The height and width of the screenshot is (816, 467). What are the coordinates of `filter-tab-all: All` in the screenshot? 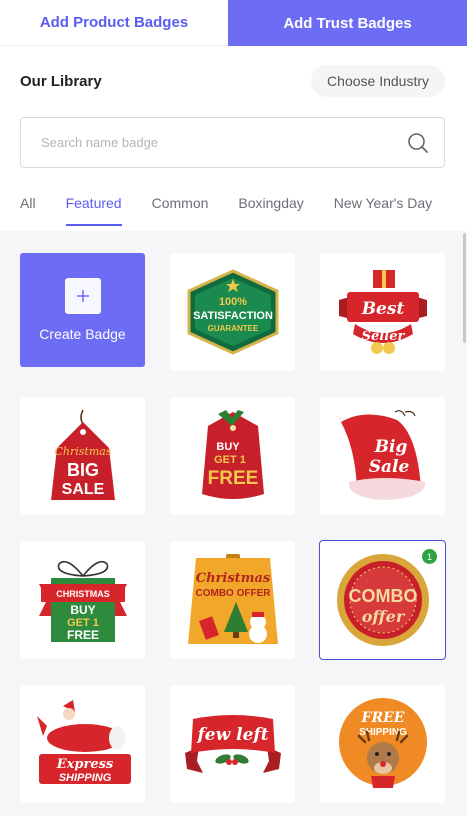 It's located at (28, 208).